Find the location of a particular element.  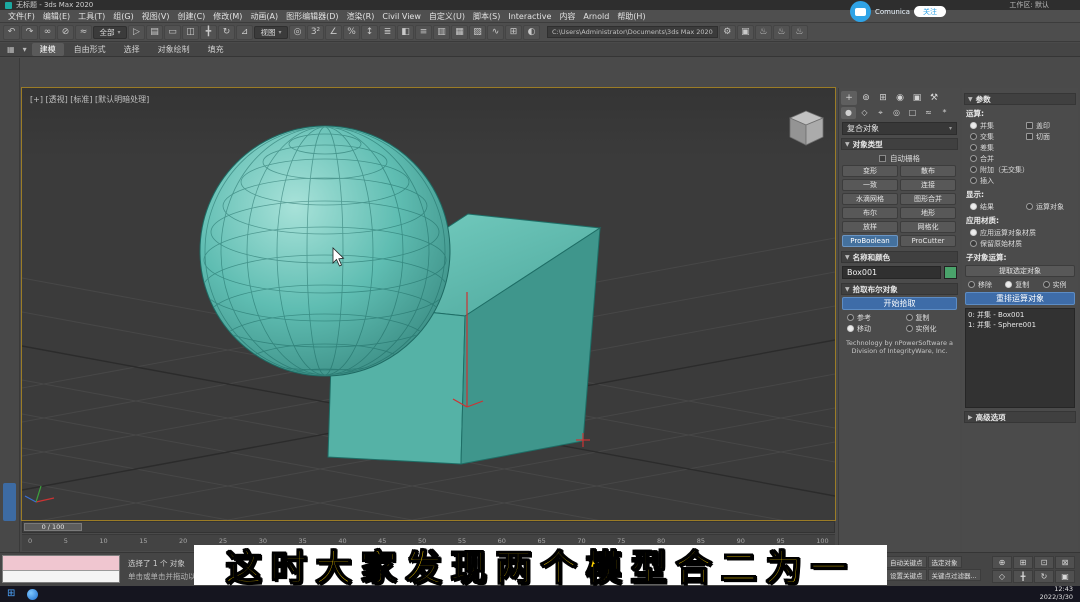

name-color-rollout: ▼ 名称和颜色 is located at coordinates (899, 257).